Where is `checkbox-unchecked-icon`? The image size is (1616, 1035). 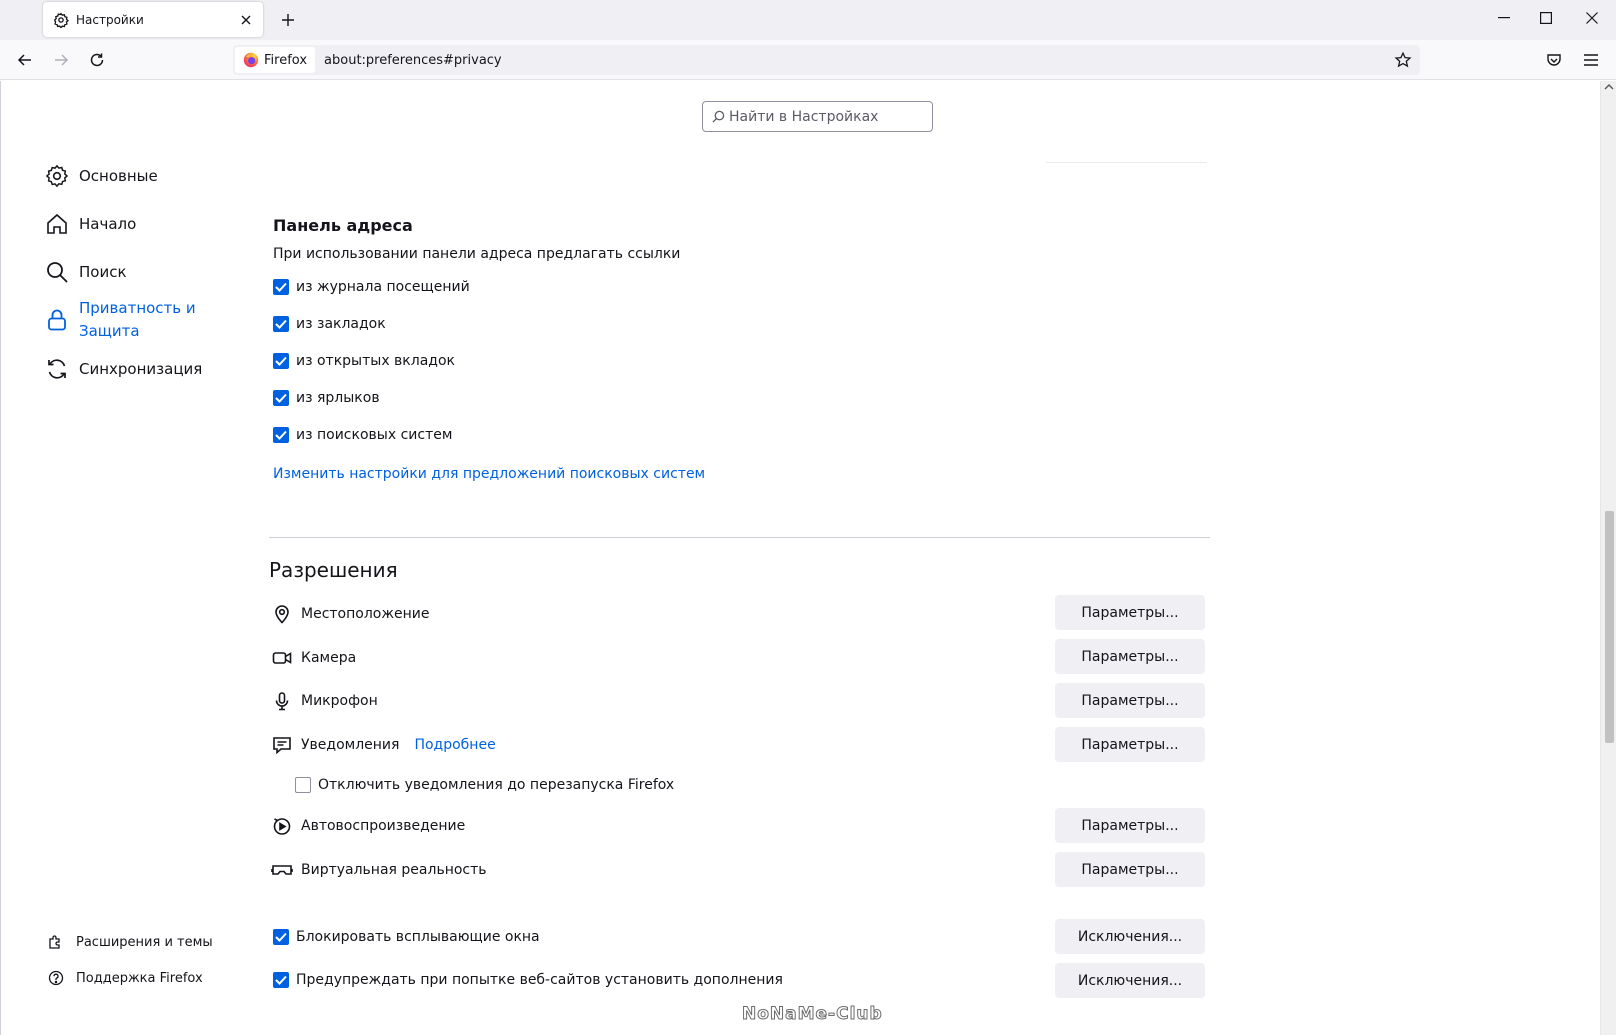 checkbox-unchecked-icon is located at coordinates (303, 785).